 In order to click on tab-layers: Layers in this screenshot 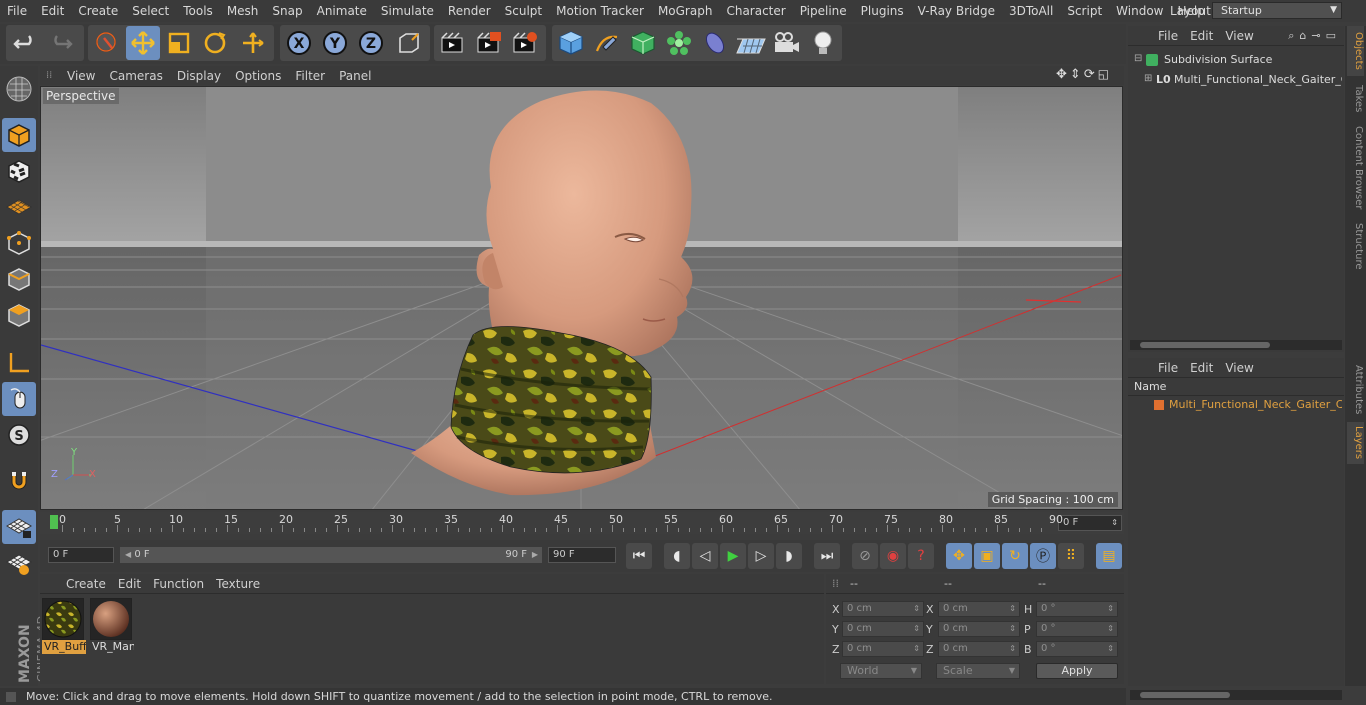, I will do `click(1355, 443)`.